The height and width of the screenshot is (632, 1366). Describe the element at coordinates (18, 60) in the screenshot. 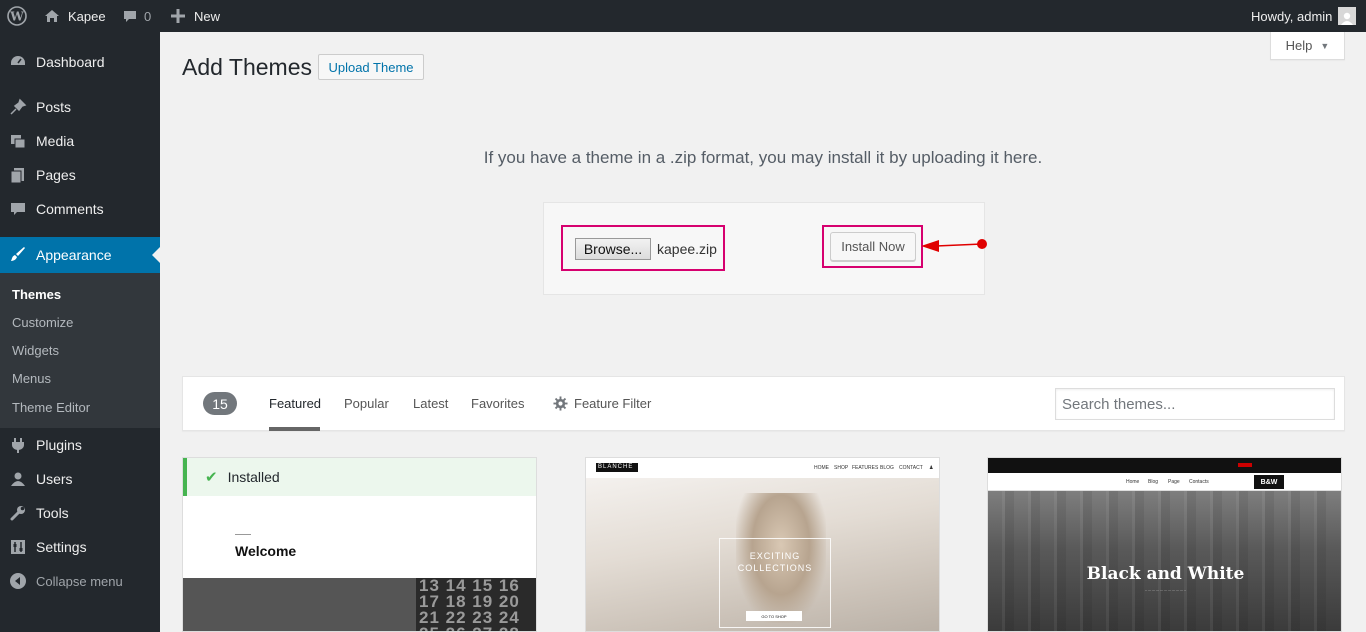

I see `dashboard-icon` at that location.